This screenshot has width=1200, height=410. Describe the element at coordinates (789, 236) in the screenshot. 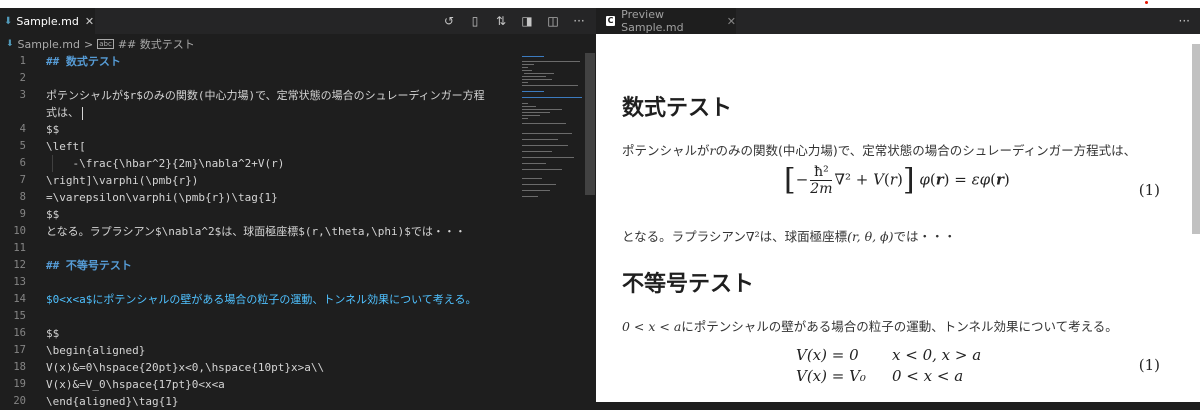

I see `paragraph-2: となる。ラプラシアン∇²は、球面極座標(r, θ, ϕ)では・・・` at that location.